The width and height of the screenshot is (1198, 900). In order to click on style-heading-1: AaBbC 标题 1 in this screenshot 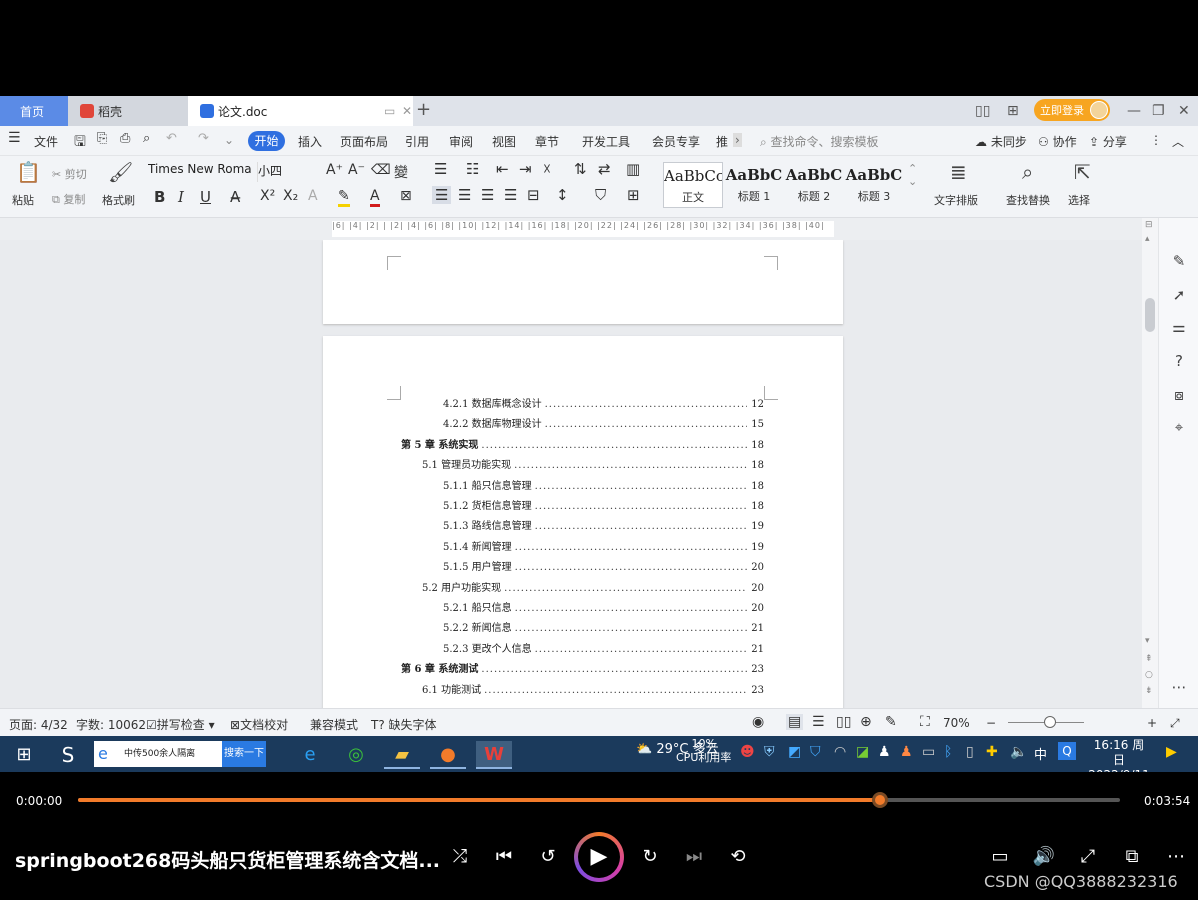, I will do `click(754, 185)`.